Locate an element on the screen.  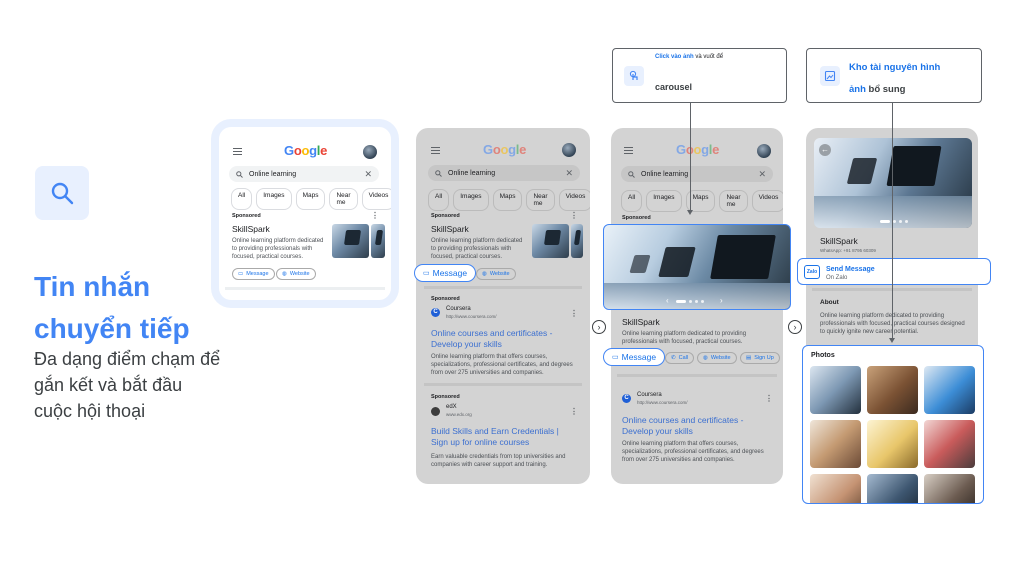
sponsored-label-3: Sponsored is located at coordinates (445, 397).